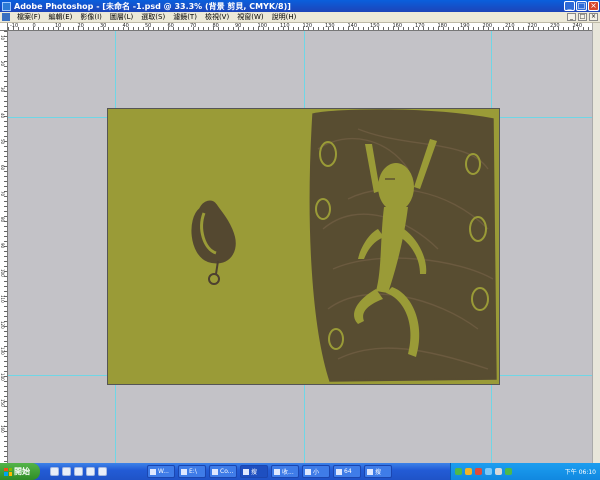  What do you see at coordinates (284, 17) in the screenshot?
I see `menu-help: 說明(H)` at bounding box center [284, 17].